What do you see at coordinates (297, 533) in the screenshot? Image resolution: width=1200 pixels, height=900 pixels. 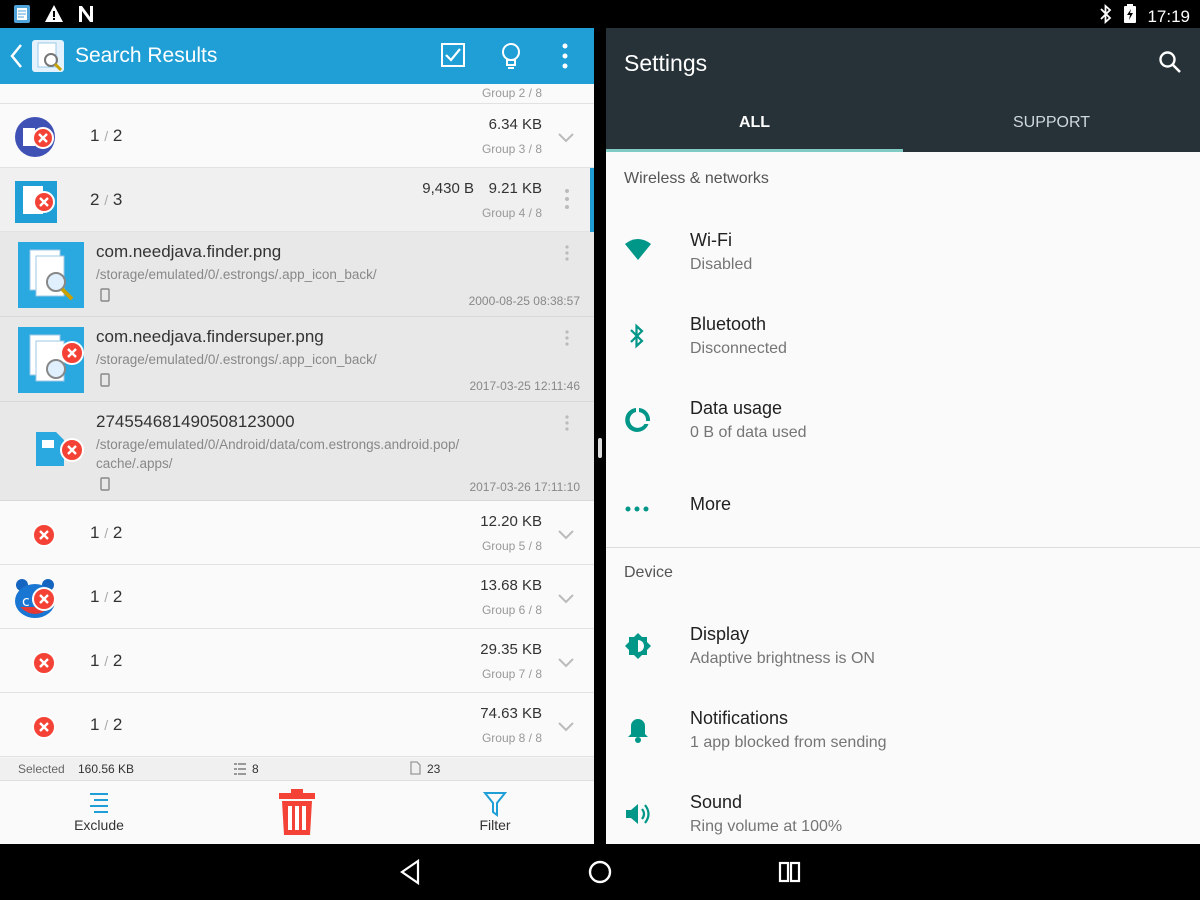 I see `group-row: 1 / 2 12.20 KB Group 5 / 8` at bounding box center [297, 533].